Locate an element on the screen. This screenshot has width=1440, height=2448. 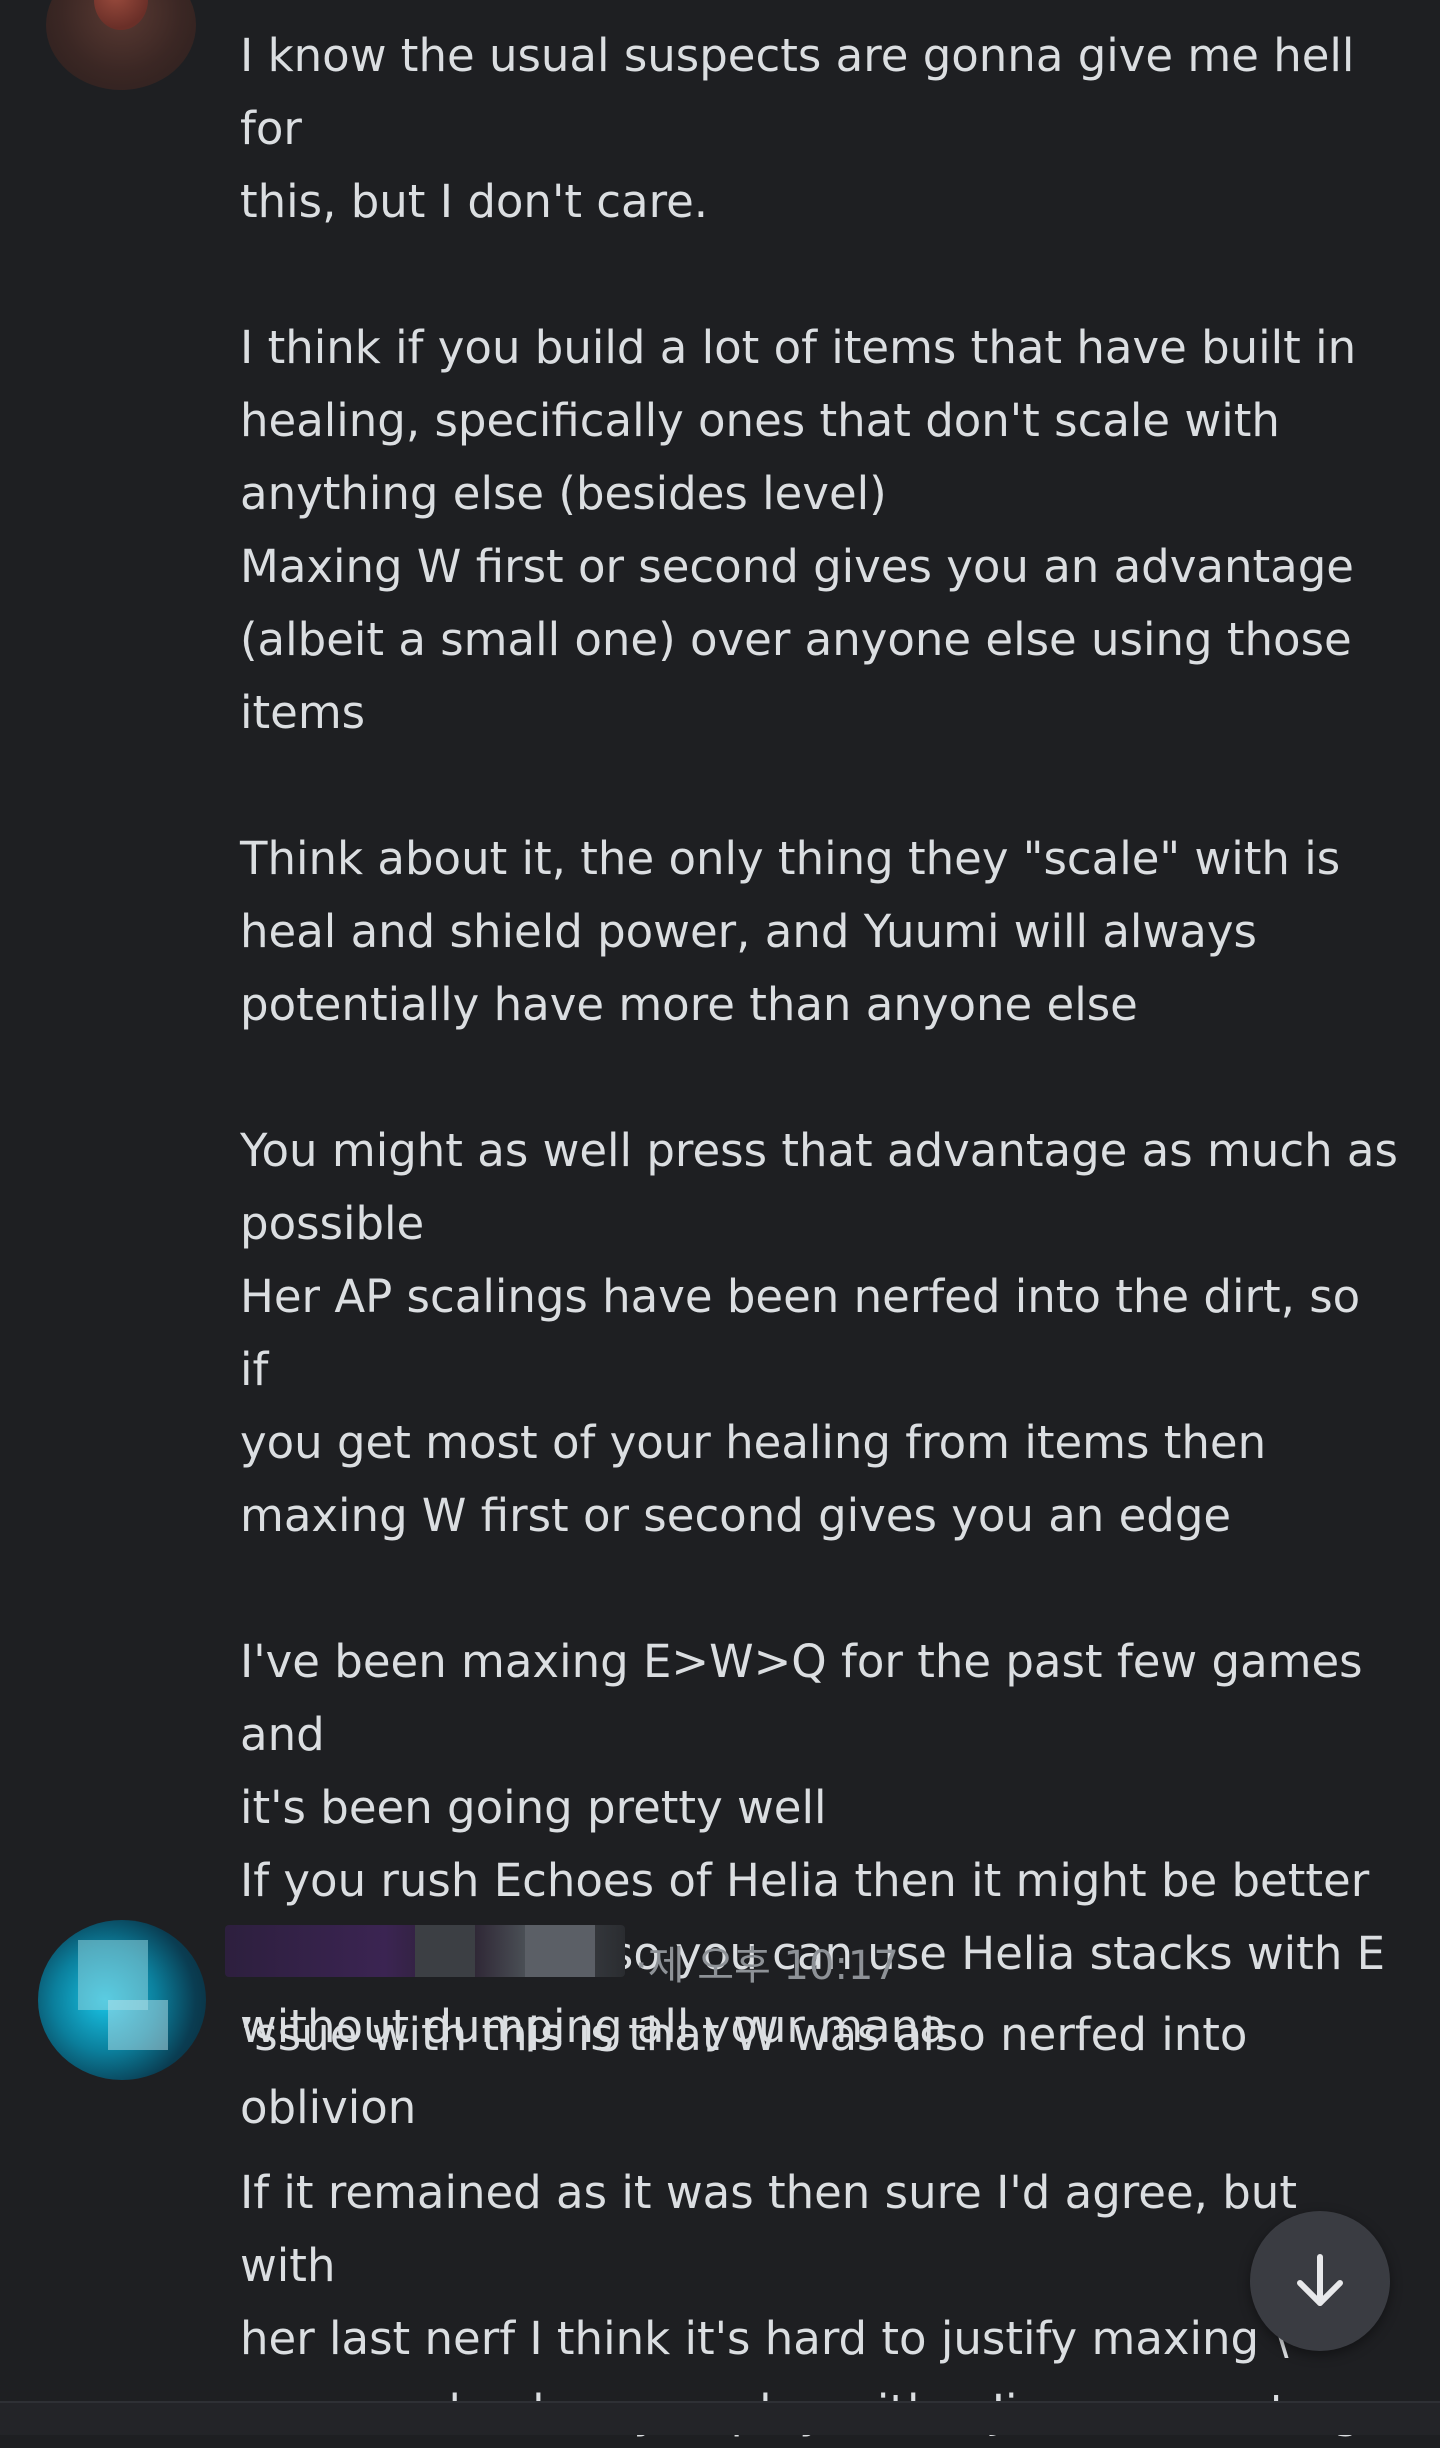
jump-to-present-button is located at coordinates (1320, 2281).